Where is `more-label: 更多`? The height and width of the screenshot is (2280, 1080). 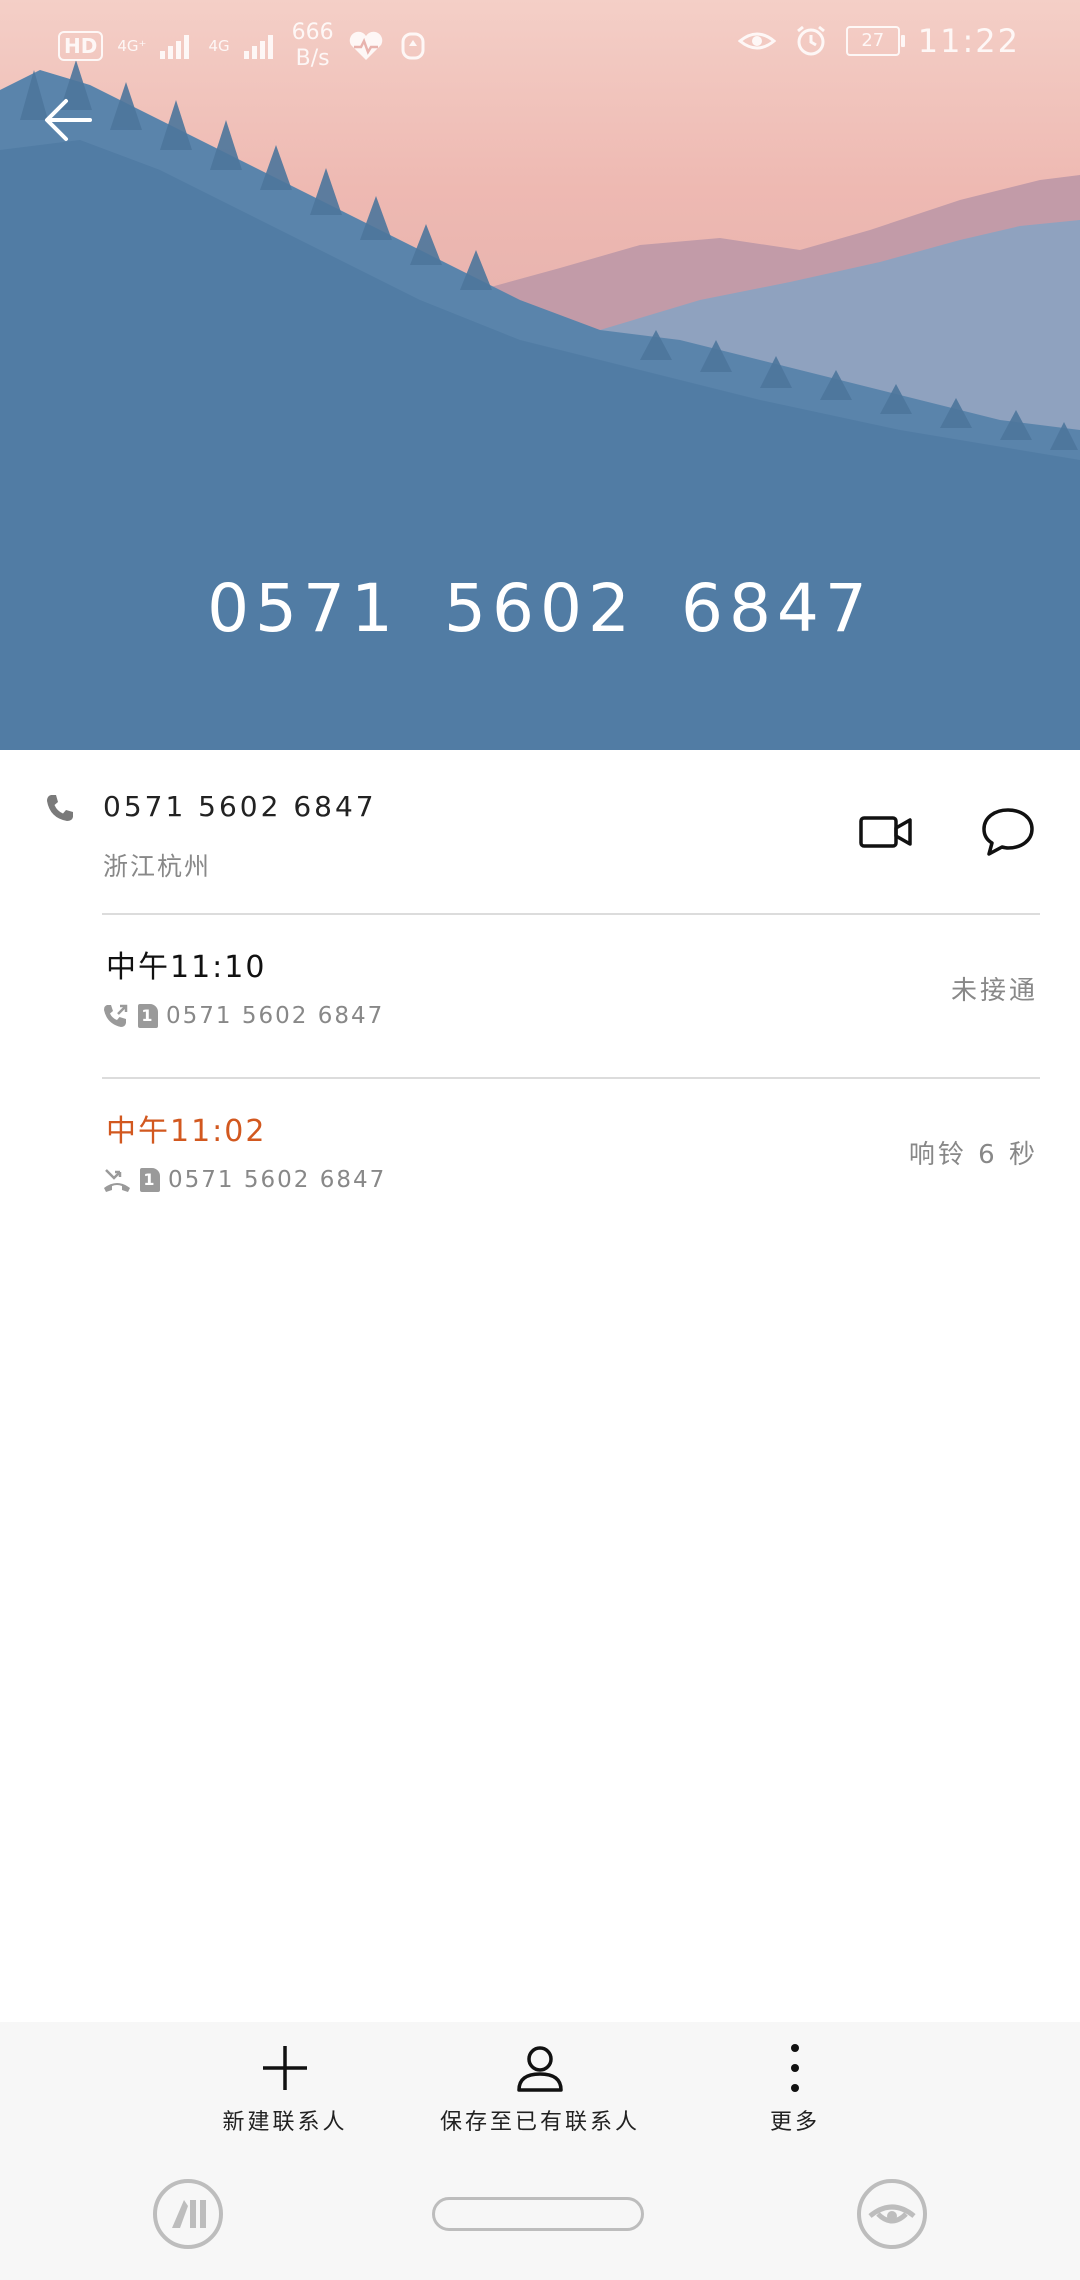 more-label: 更多 is located at coordinates (794, 2122).